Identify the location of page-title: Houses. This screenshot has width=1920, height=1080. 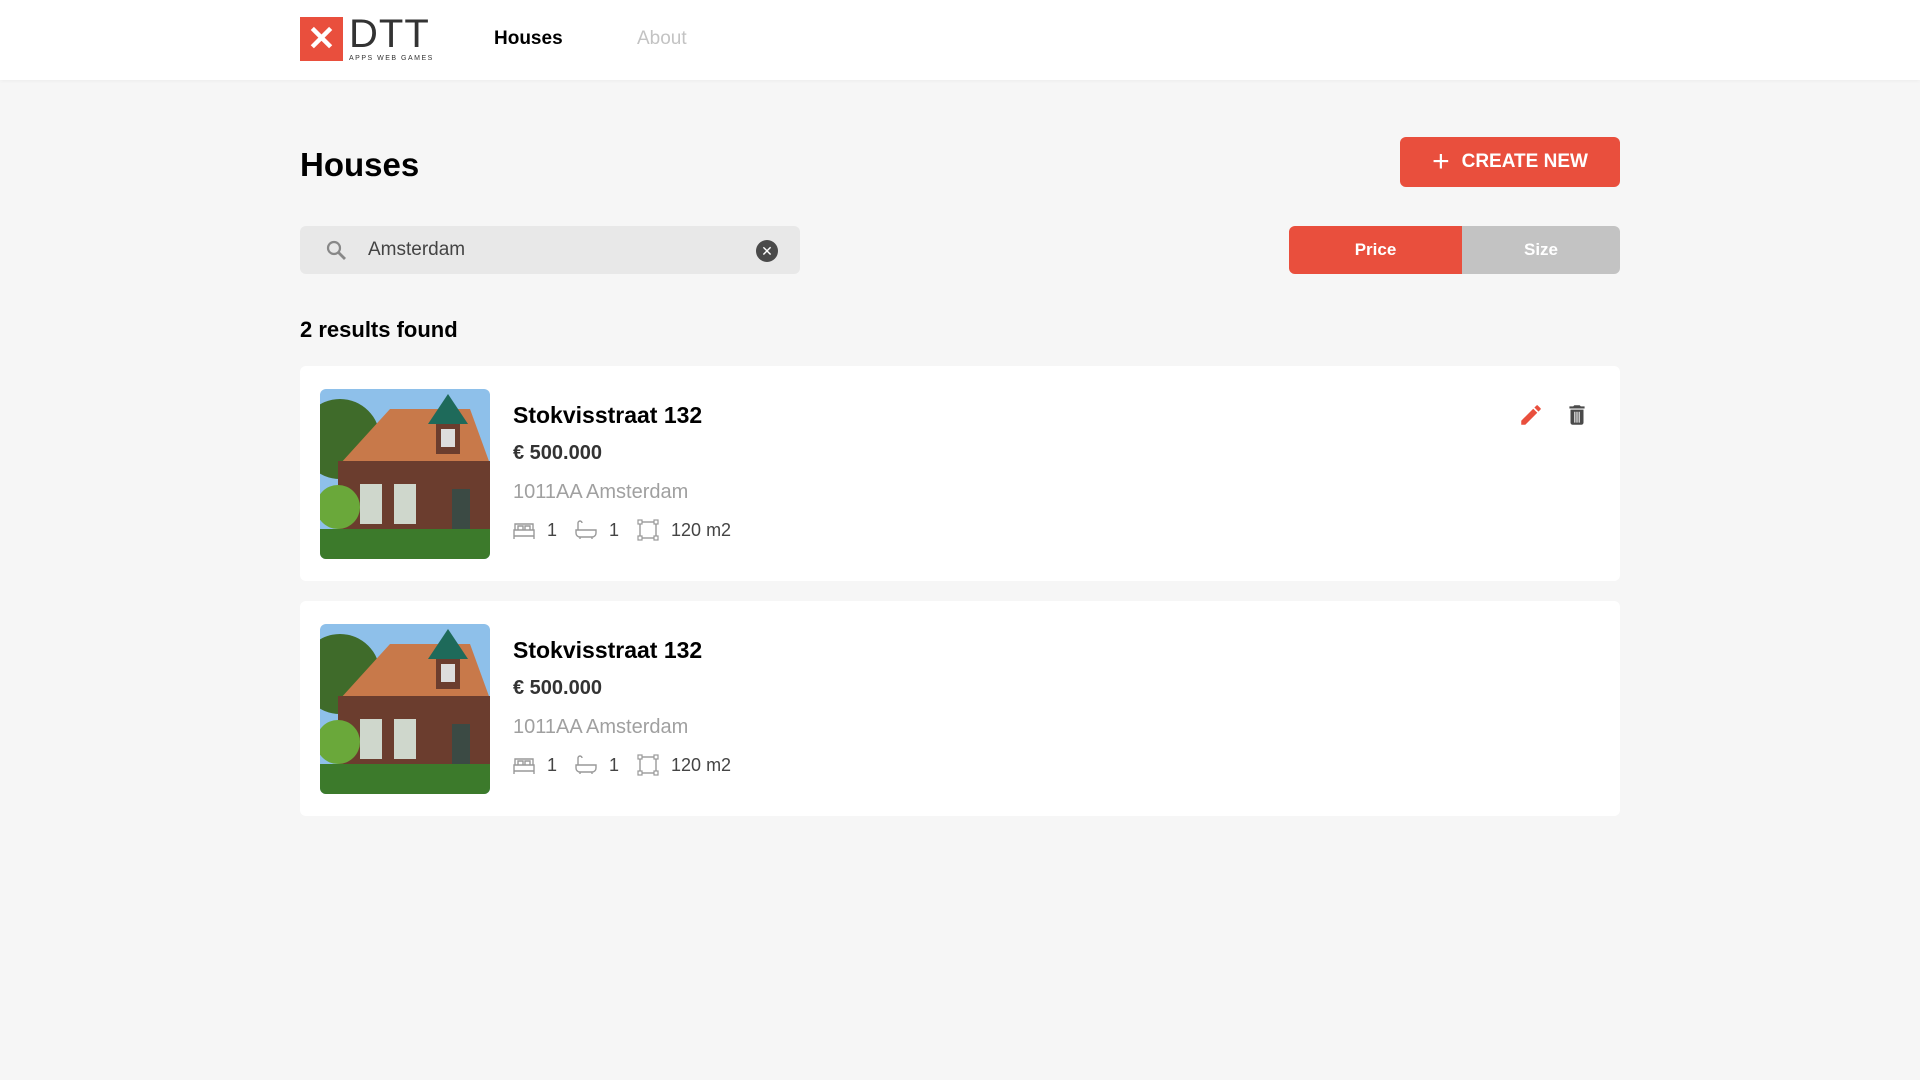
(360, 164).